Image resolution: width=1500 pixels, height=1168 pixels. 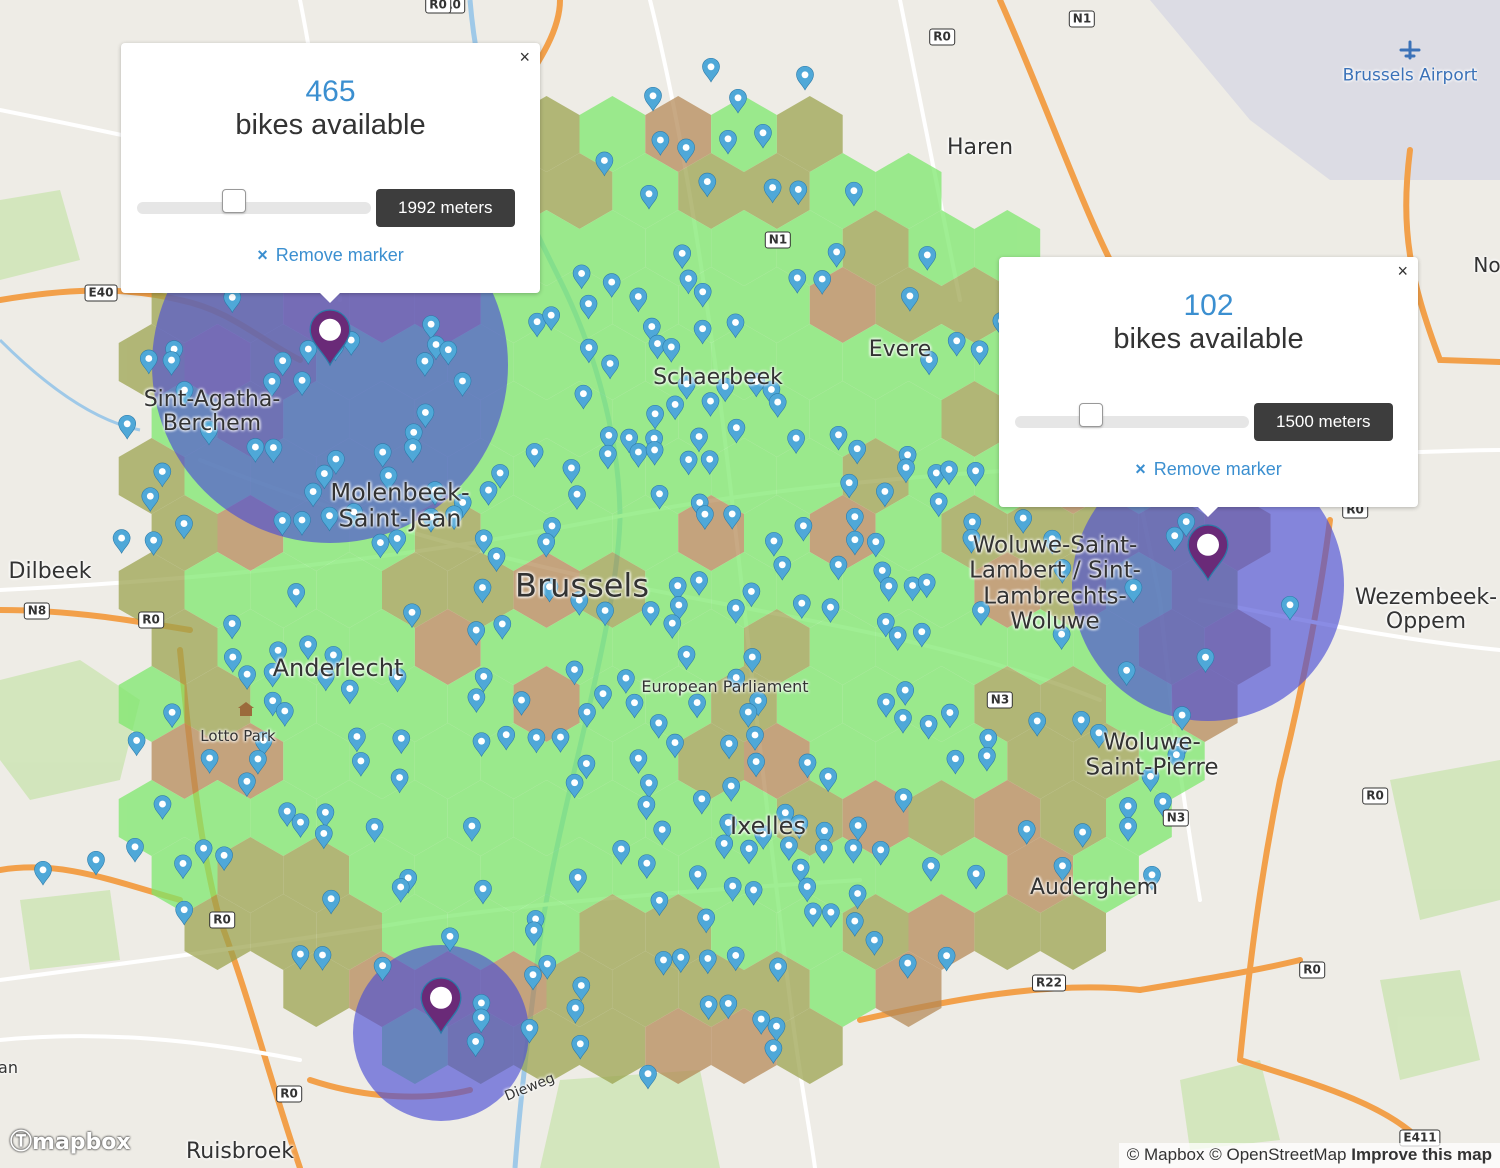 I want to click on mapbox-logo-icon: Ⓣmapbox, so click(x=70, y=1140).